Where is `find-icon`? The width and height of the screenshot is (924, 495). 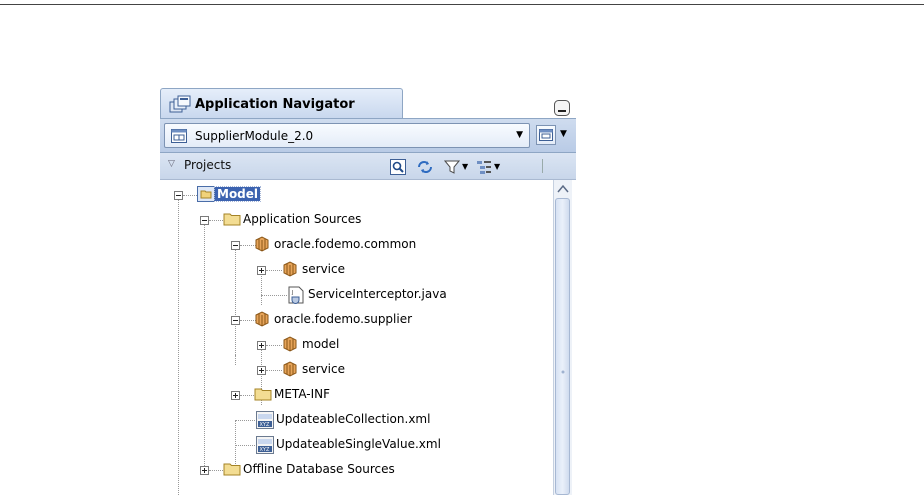 find-icon is located at coordinates (398, 167).